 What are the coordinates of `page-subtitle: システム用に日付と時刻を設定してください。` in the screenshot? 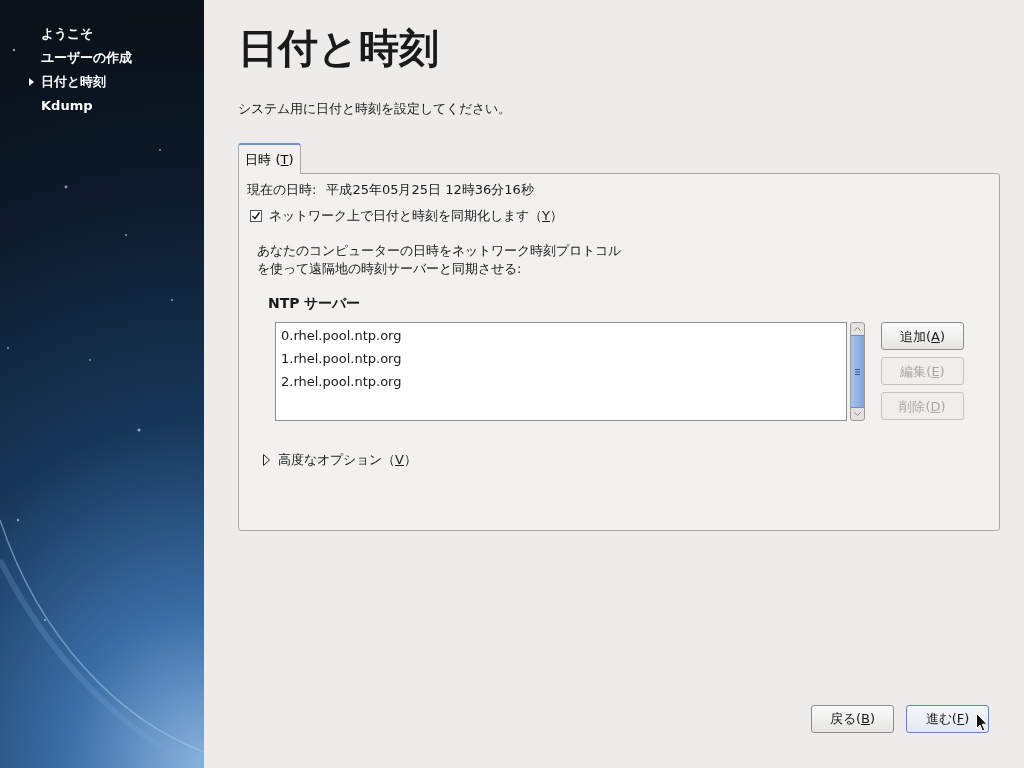 It's located at (374, 109).